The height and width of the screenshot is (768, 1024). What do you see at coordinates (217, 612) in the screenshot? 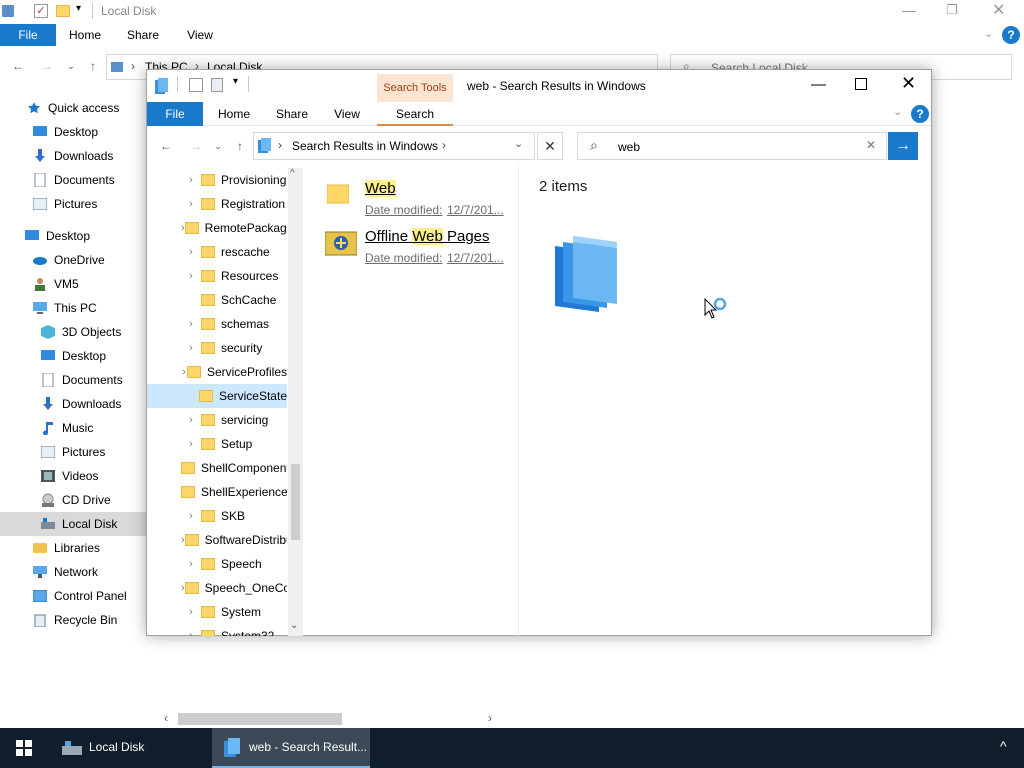
I see `tree-item: › System` at bounding box center [217, 612].